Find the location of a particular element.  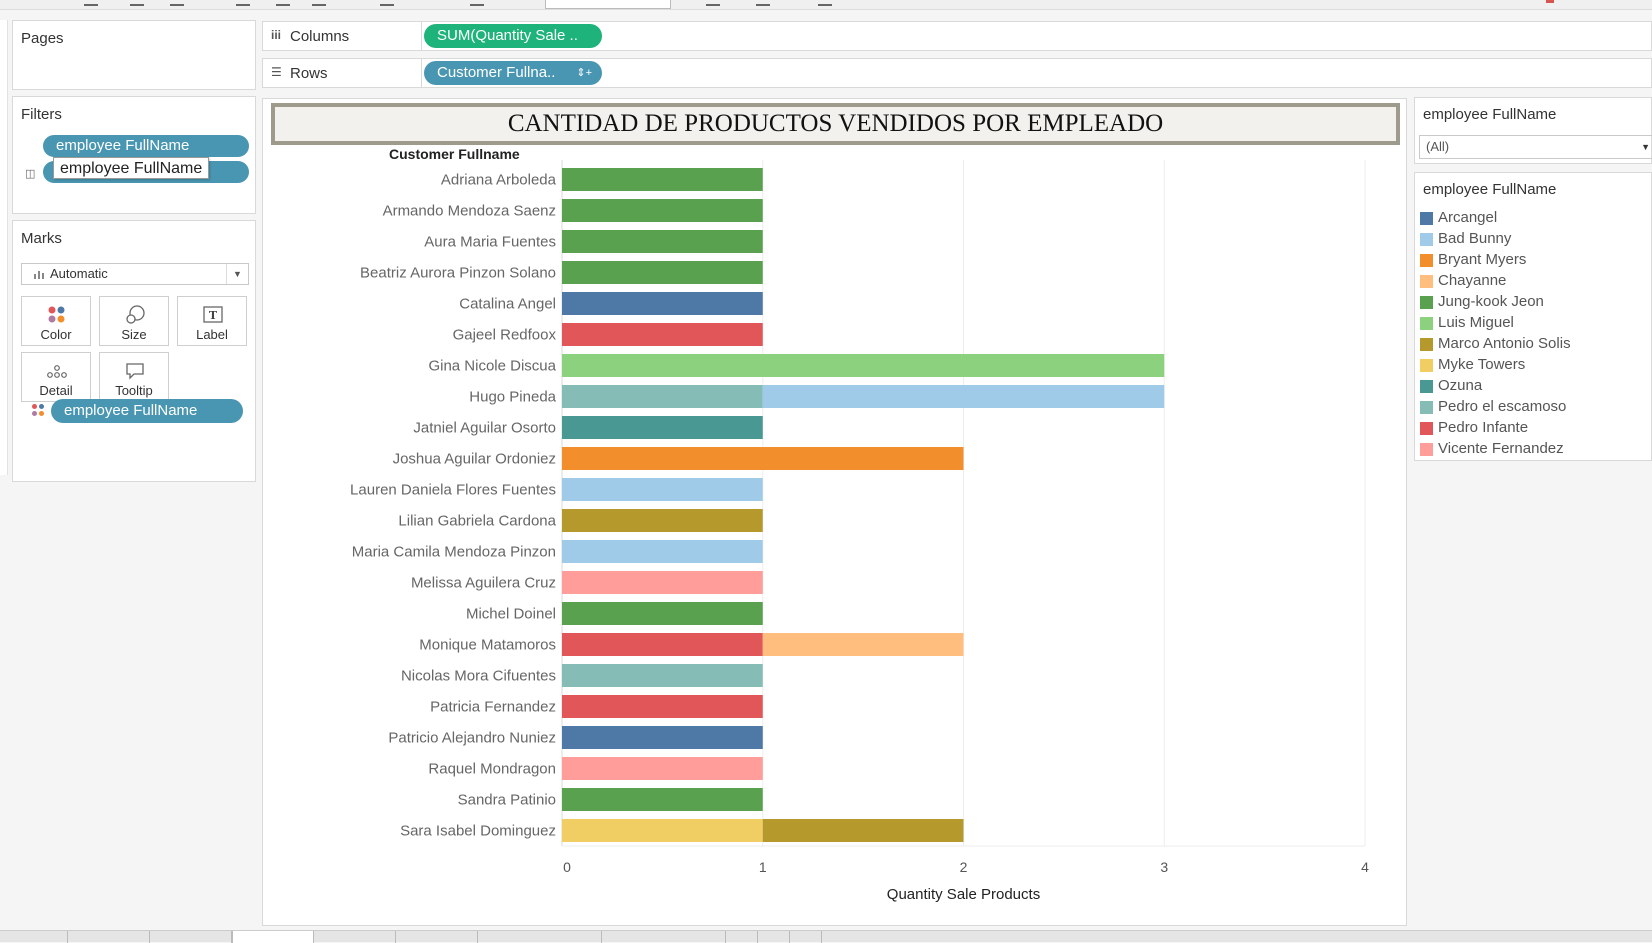

row-label: Beatriz Aurora Pinzon Solano is located at coordinates (458, 273).